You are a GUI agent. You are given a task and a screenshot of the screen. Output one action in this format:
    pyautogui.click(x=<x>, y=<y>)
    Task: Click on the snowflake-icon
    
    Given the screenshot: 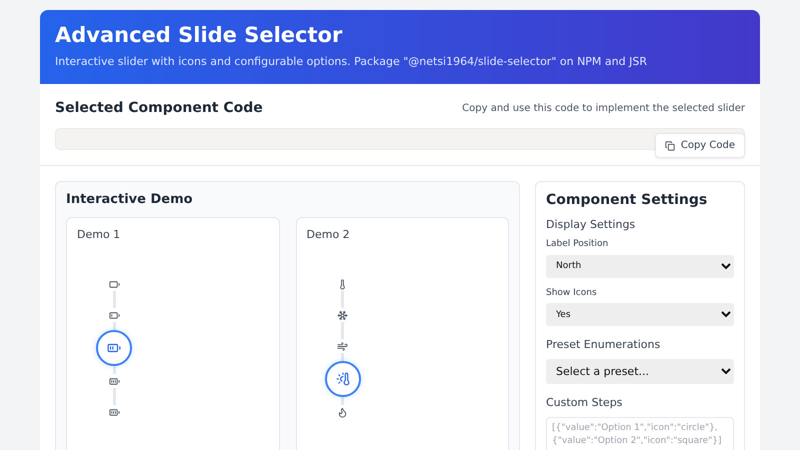 What is the action you would take?
    pyautogui.click(x=342, y=315)
    